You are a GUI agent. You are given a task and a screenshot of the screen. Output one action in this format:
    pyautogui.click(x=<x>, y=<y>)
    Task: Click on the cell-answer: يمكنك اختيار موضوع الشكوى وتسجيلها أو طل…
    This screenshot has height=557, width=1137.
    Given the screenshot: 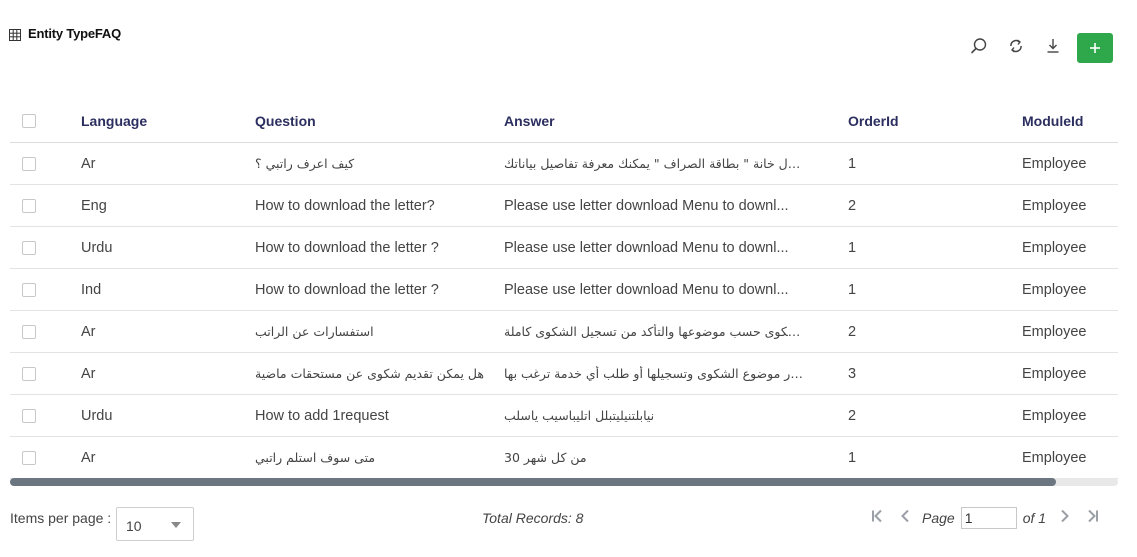 What is the action you would take?
    pyautogui.click(x=654, y=374)
    